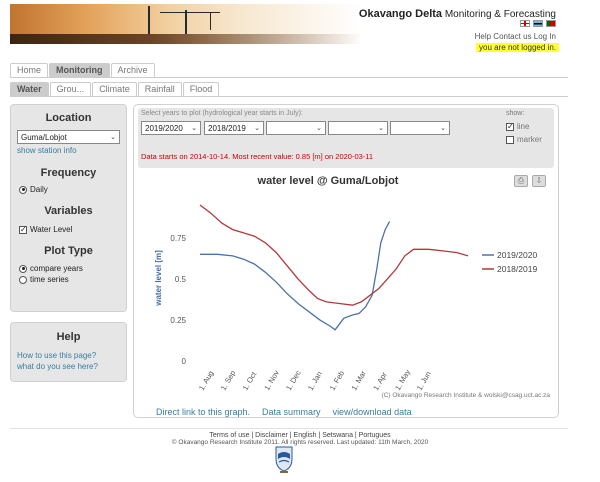  Describe the element at coordinates (178, 320) in the screenshot. I see `y-tick-label: 0.25` at that location.